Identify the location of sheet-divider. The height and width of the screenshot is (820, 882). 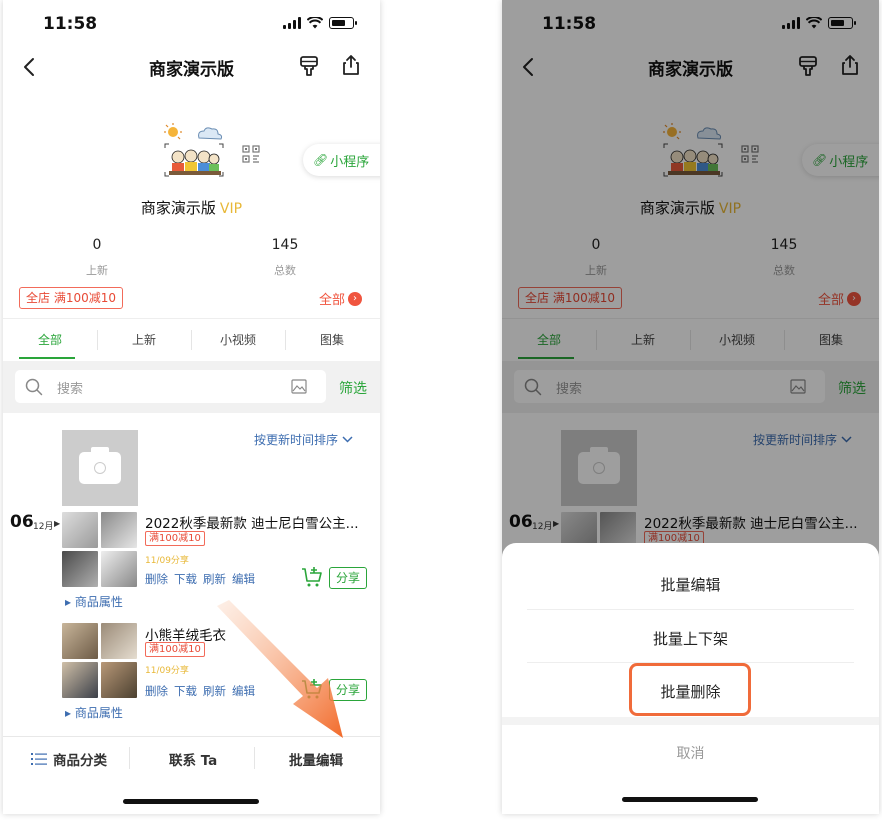
(690, 609).